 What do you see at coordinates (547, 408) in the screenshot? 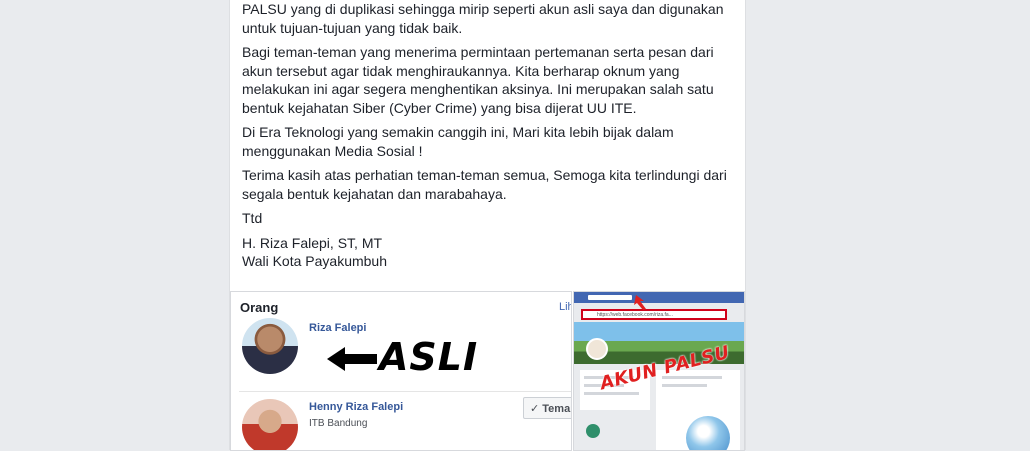
I see `friend-button: ✓ Teman` at bounding box center [547, 408].